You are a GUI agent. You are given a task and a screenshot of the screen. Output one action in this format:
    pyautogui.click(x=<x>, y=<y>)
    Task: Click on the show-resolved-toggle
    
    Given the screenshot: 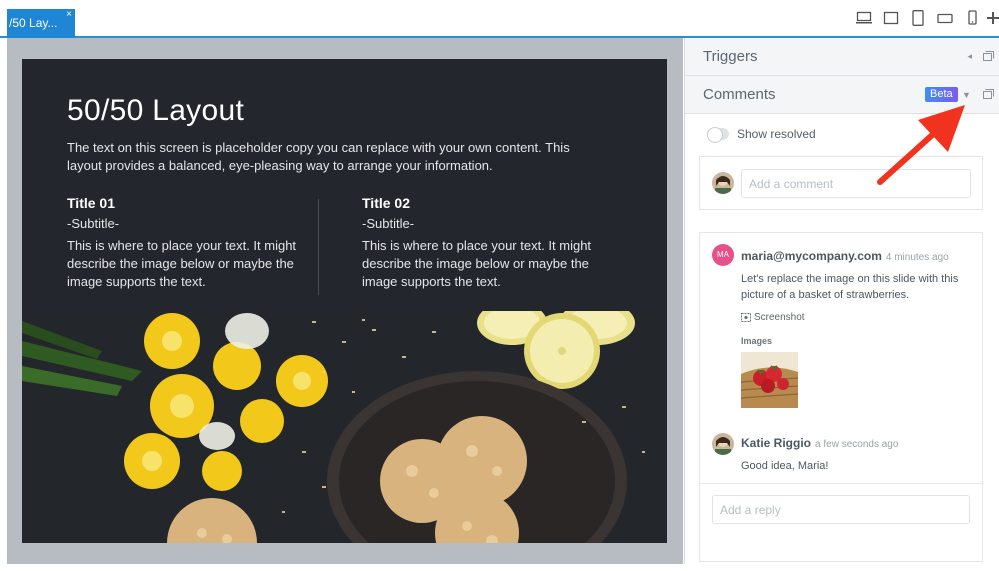 What is the action you would take?
    pyautogui.click(x=718, y=135)
    